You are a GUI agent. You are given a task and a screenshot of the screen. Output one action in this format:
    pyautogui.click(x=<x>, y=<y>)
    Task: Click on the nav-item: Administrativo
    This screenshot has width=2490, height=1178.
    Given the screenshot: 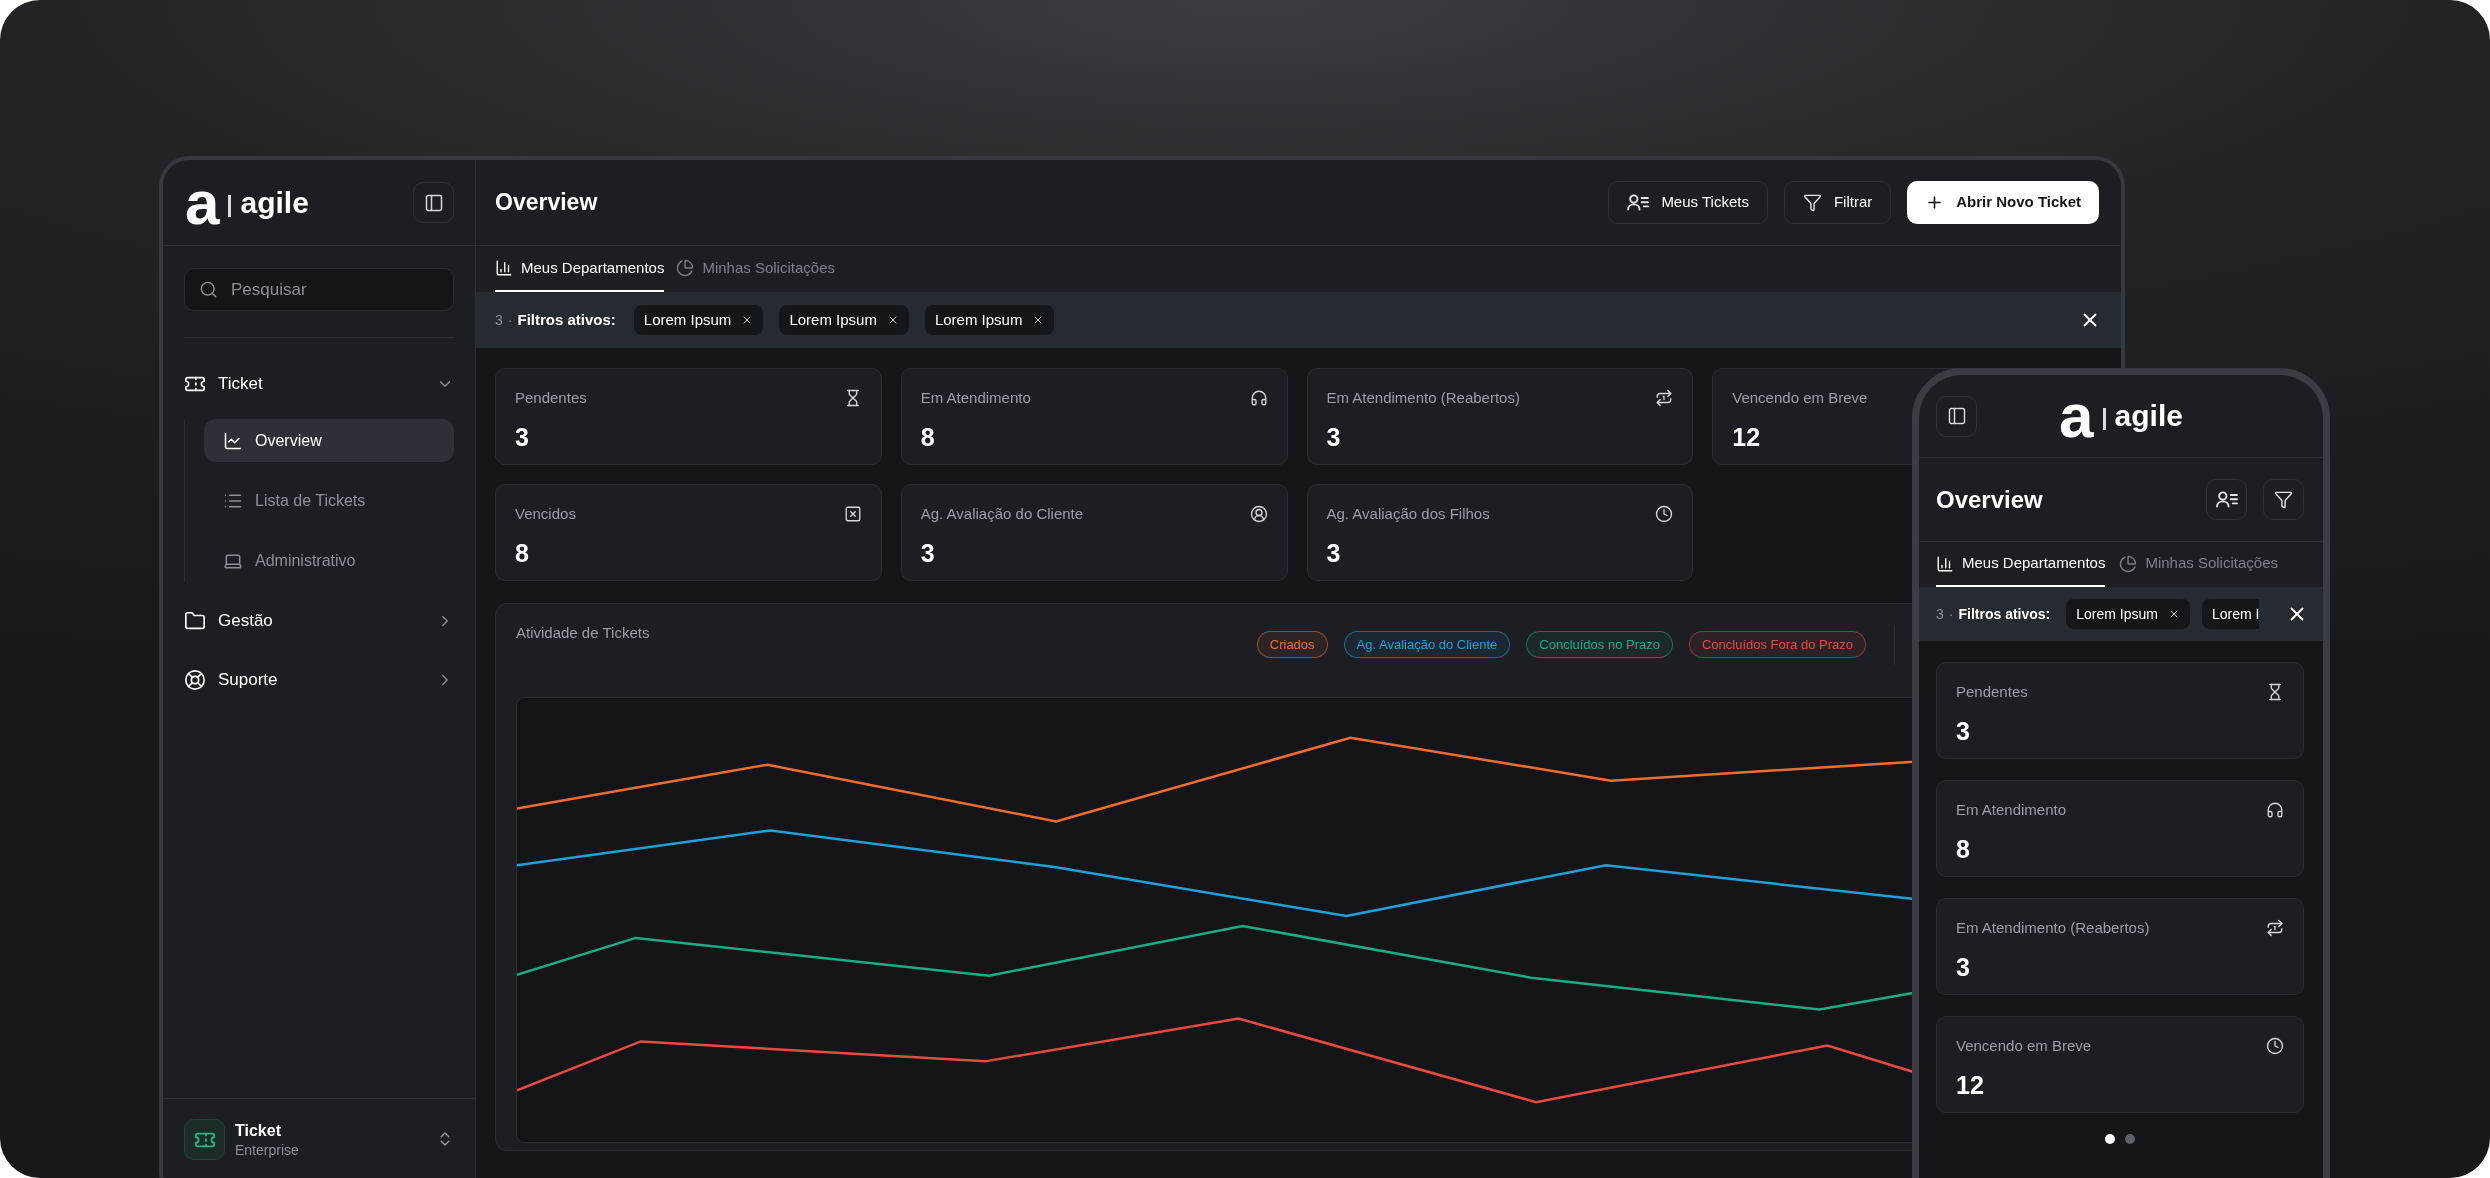 What is the action you would take?
    pyautogui.click(x=329, y=560)
    